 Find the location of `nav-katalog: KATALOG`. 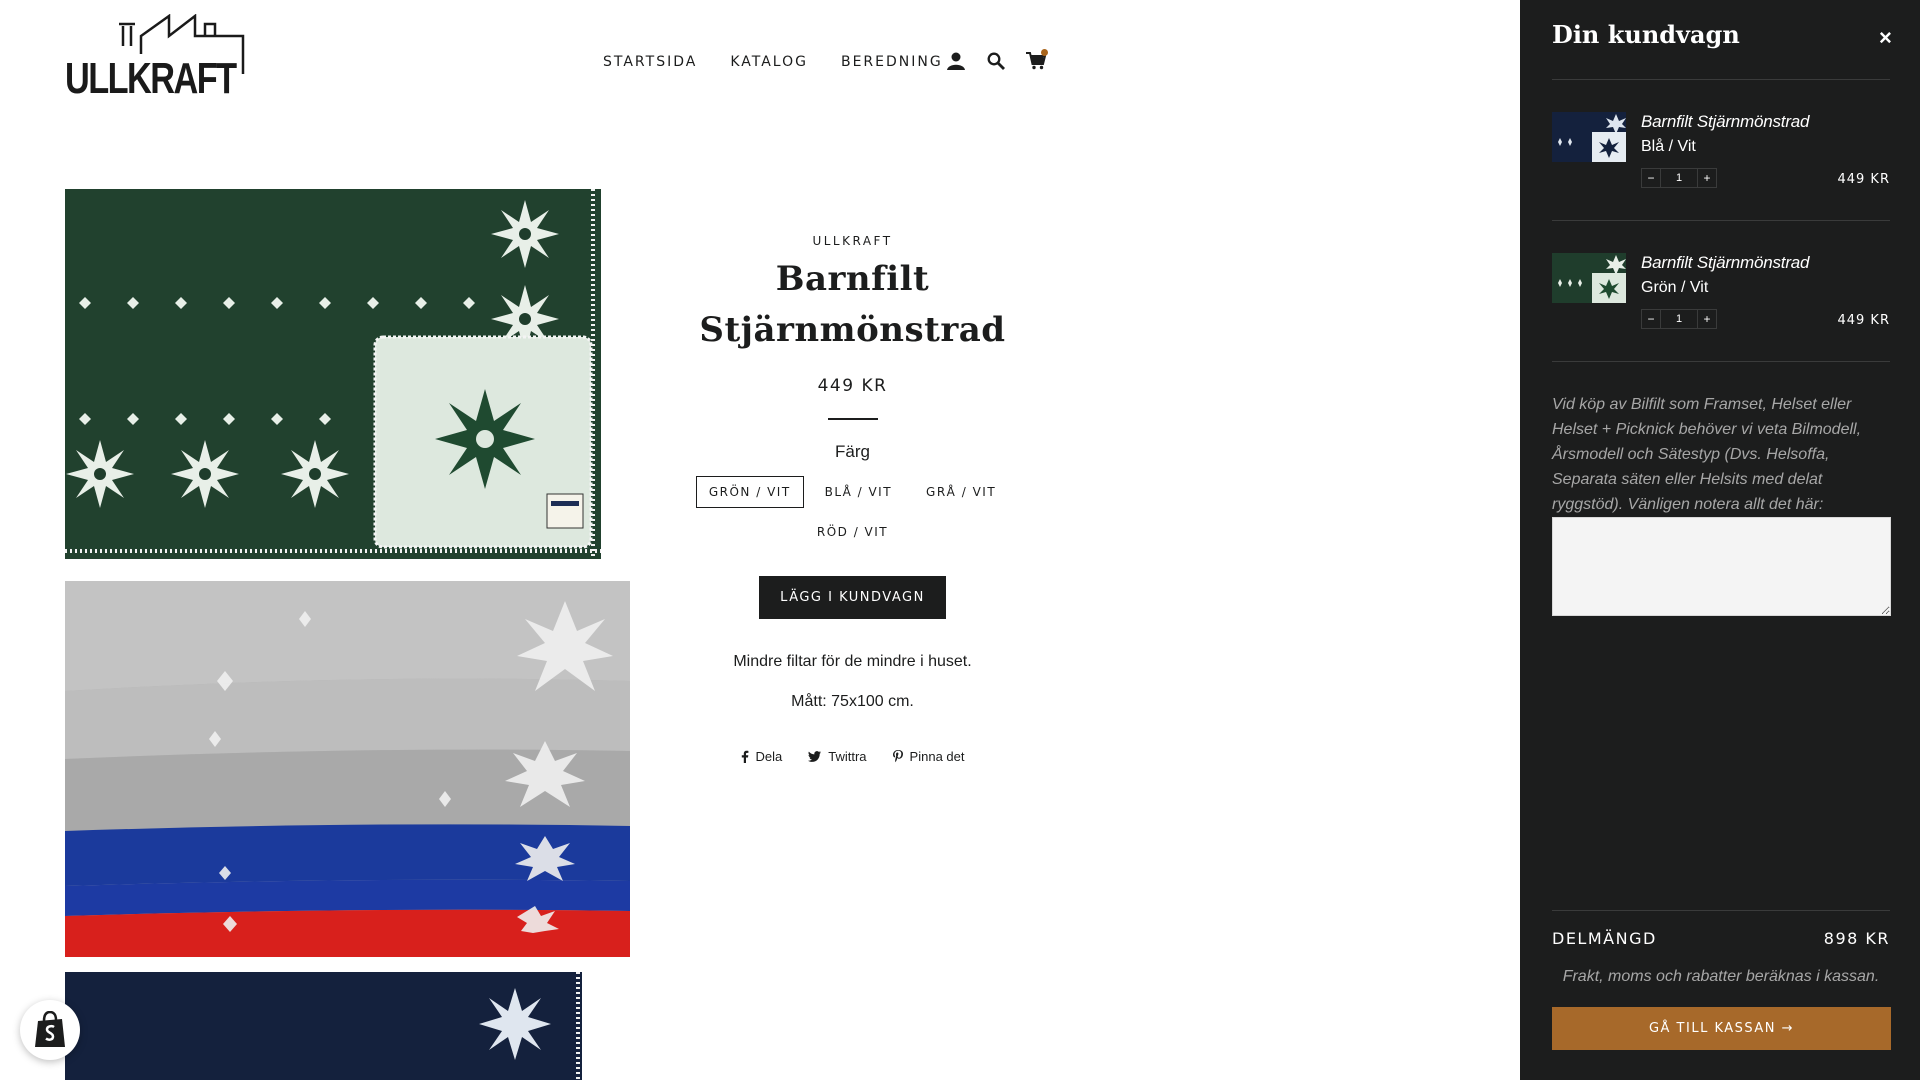

nav-katalog: KATALOG is located at coordinates (769, 62).